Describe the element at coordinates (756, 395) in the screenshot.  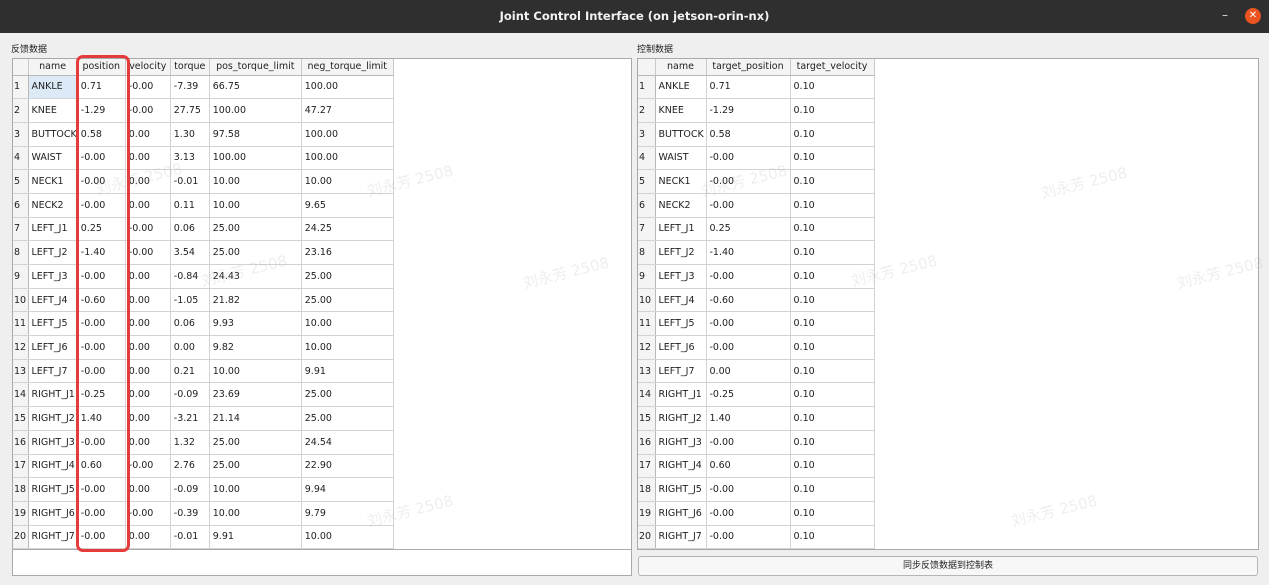
I see `table-row: 14 RIGHT_J1 -0.25 0.10` at that location.